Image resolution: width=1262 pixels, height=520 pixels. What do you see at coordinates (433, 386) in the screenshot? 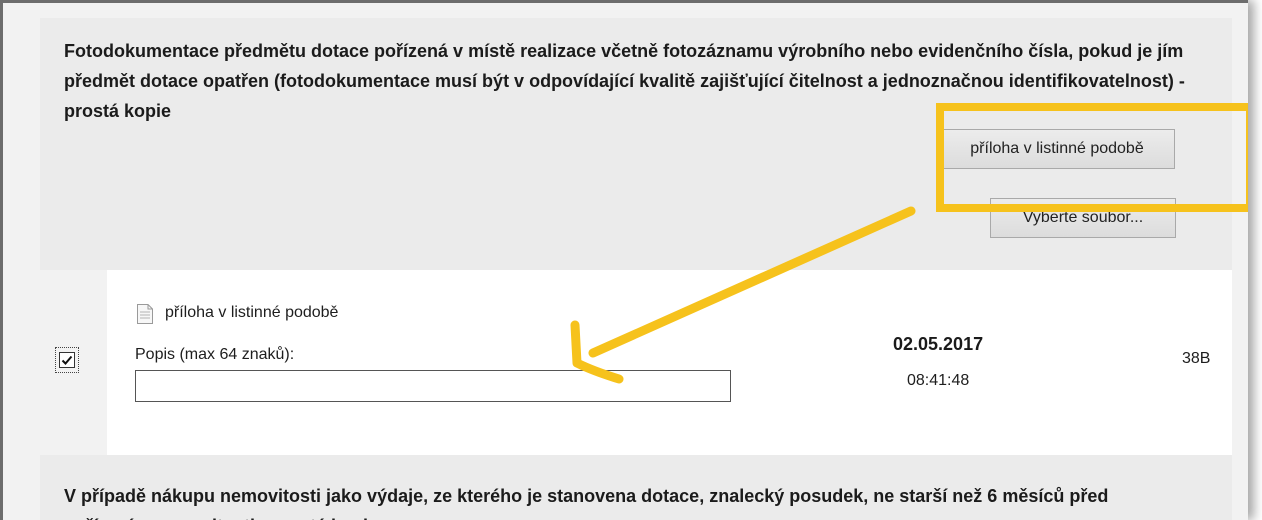
I see `description-input` at bounding box center [433, 386].